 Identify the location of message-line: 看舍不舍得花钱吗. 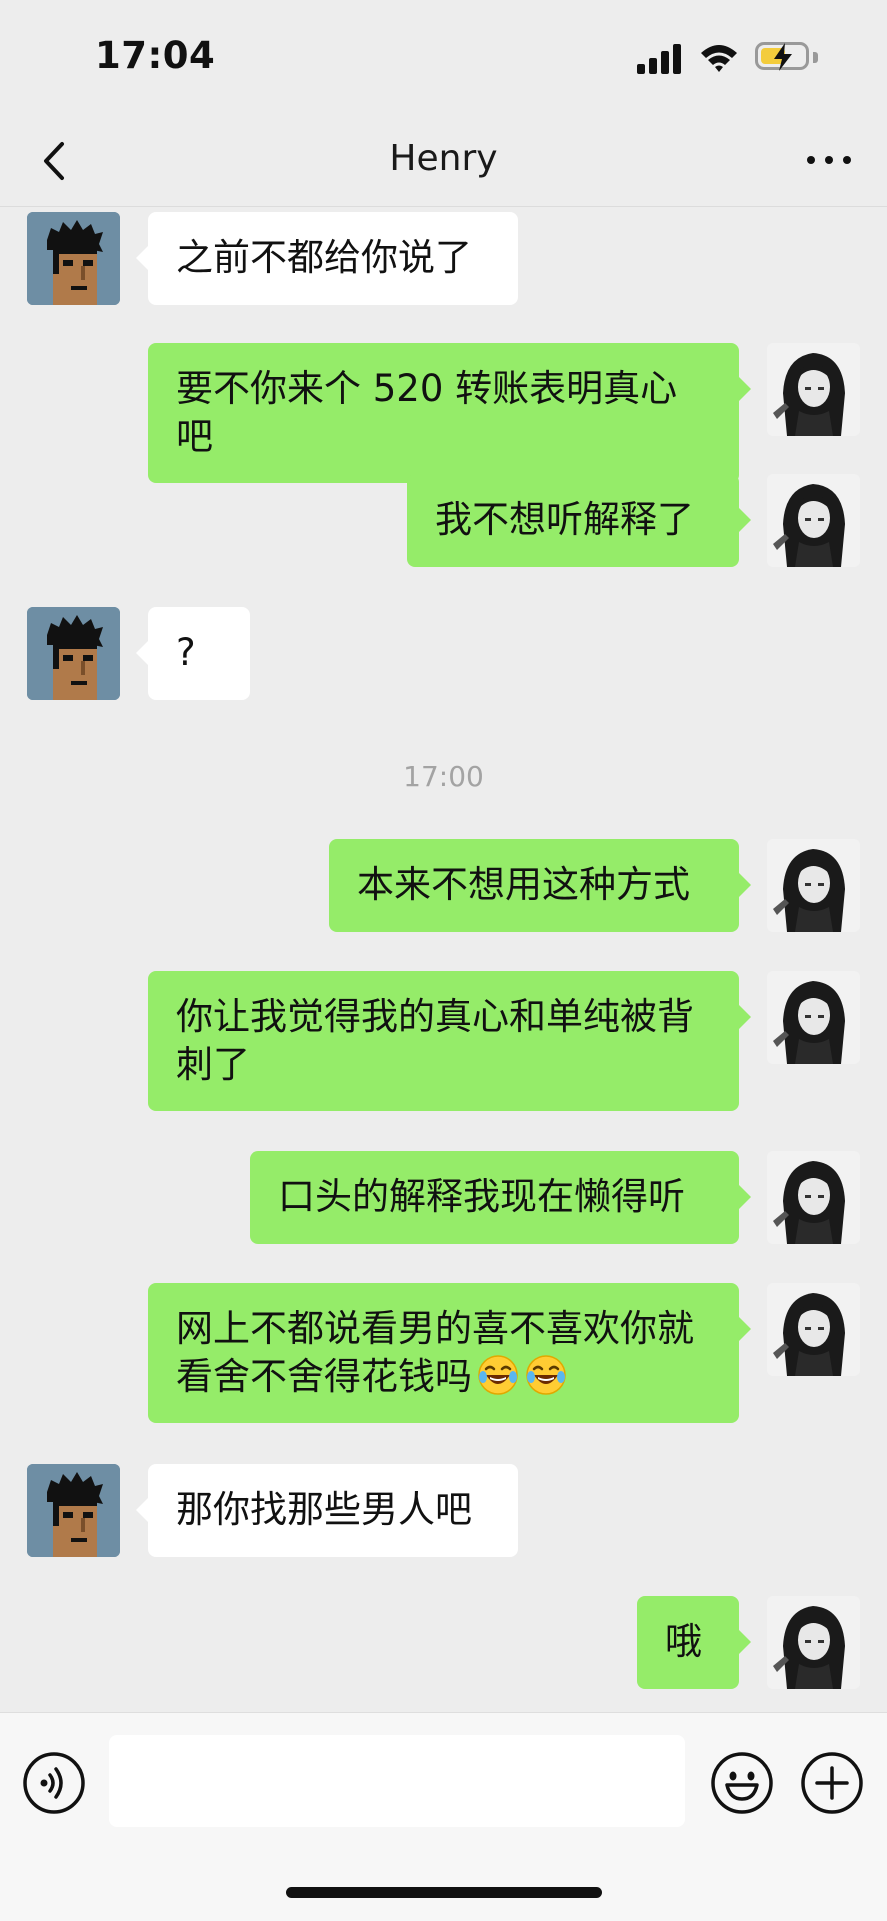
(443, 1377).